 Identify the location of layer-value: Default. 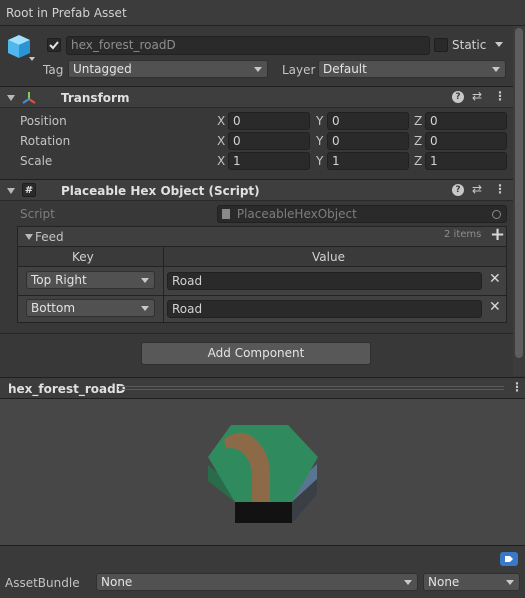
(345, 69).